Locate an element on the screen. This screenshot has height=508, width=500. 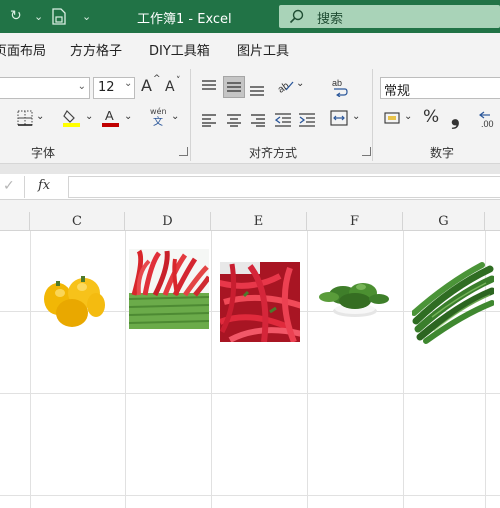
svg-text: ab is located at coordinates (337, 83).